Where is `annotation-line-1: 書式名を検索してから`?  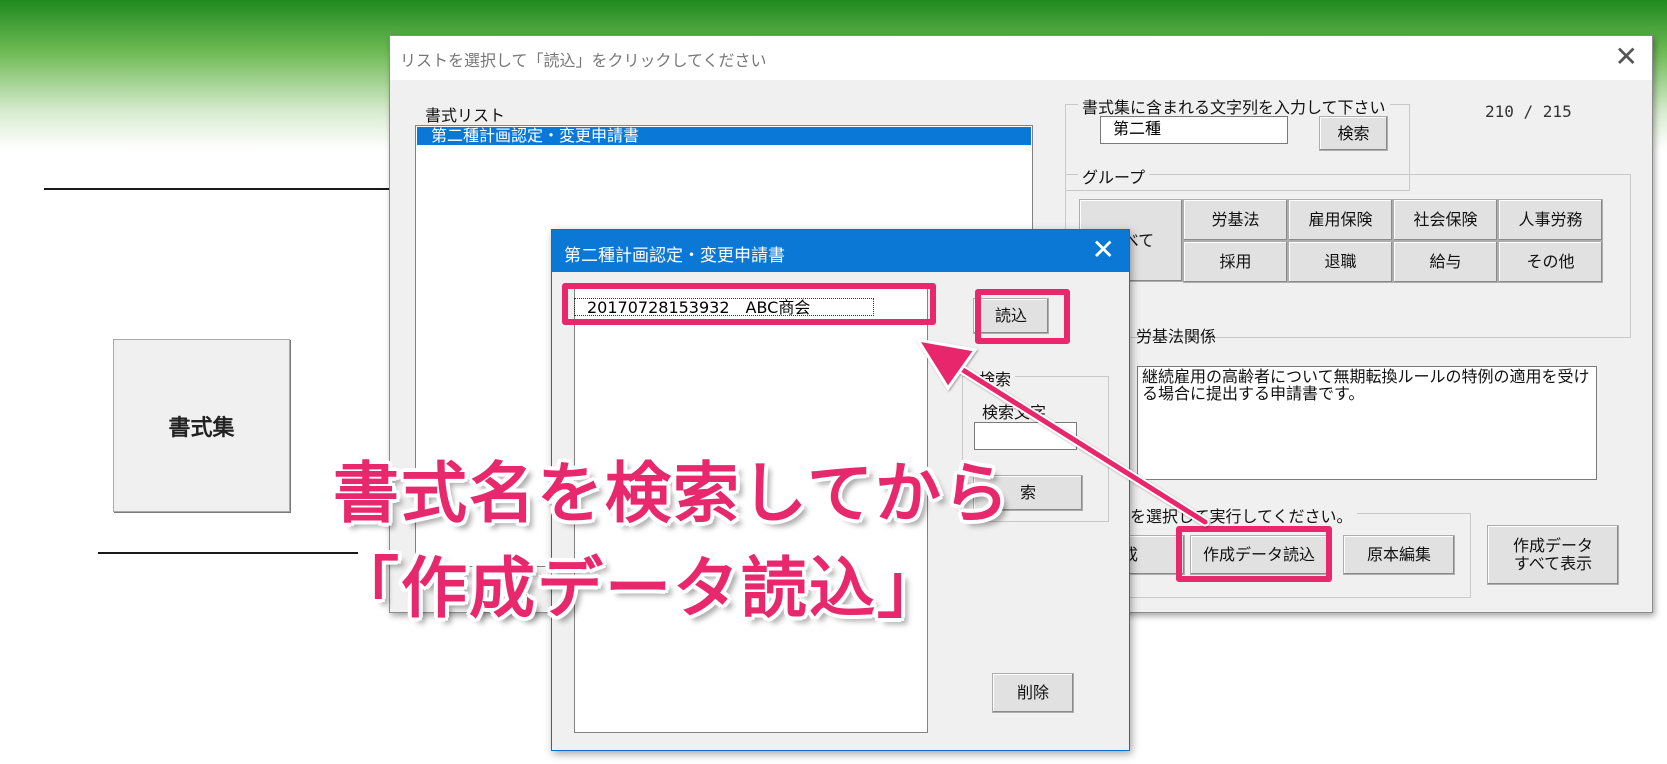 annotation-line-1: 書式名を検索してから is located at coordinates (672, 493).